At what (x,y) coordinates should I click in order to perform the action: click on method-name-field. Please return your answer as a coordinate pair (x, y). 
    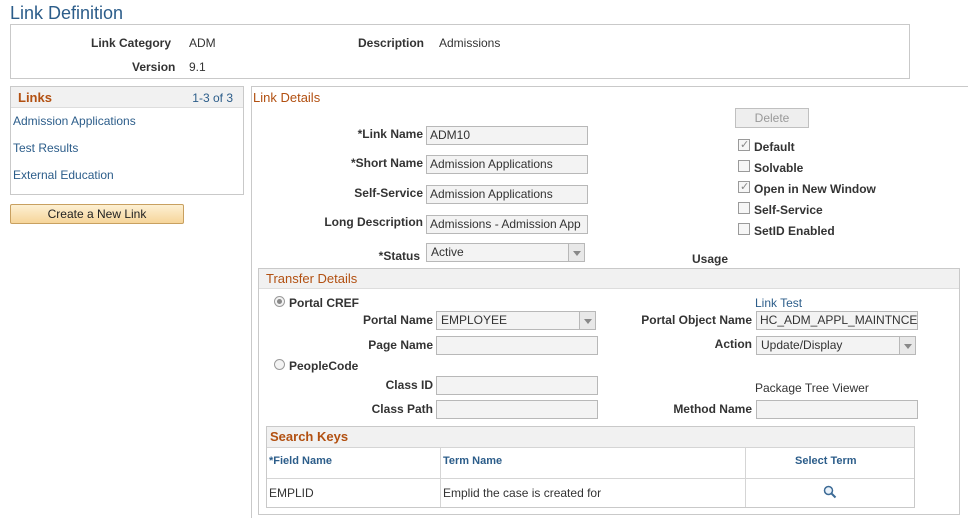
    Looking at the image, I should click on (837, 409).